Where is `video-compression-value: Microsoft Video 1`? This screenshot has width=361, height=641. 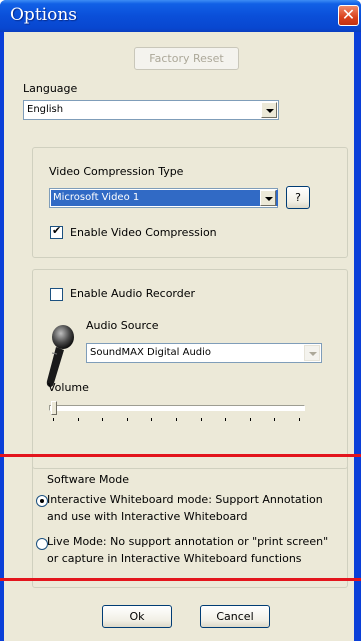
video-compression-value: Microsoft Video 1 is located at coordinates (164, 198).